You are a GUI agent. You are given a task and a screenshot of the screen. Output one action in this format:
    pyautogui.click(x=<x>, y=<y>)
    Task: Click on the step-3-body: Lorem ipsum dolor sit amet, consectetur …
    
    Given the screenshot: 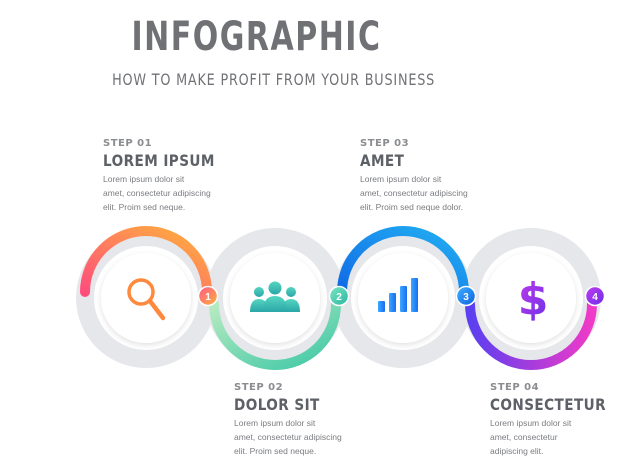 What is the action you would take?
    pyautogui.click(x=414, y=193)
    